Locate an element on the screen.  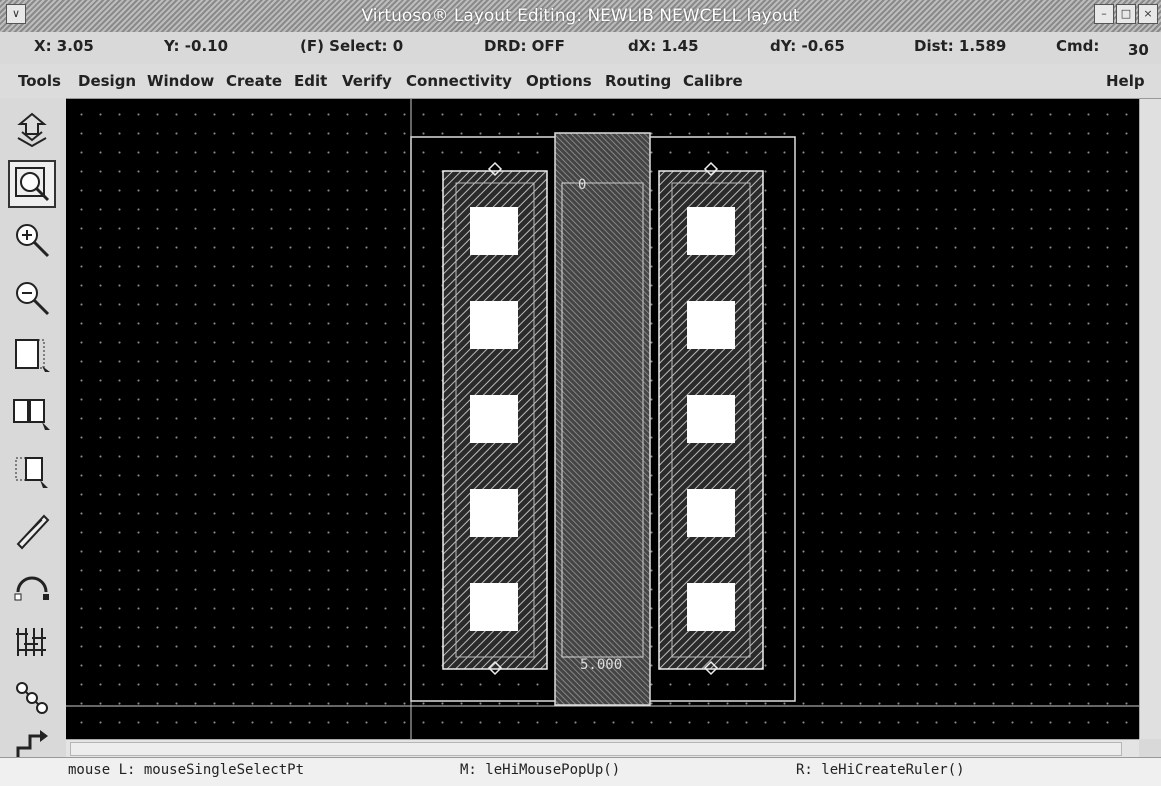
tool-palette is located at coordinates (33, 434).